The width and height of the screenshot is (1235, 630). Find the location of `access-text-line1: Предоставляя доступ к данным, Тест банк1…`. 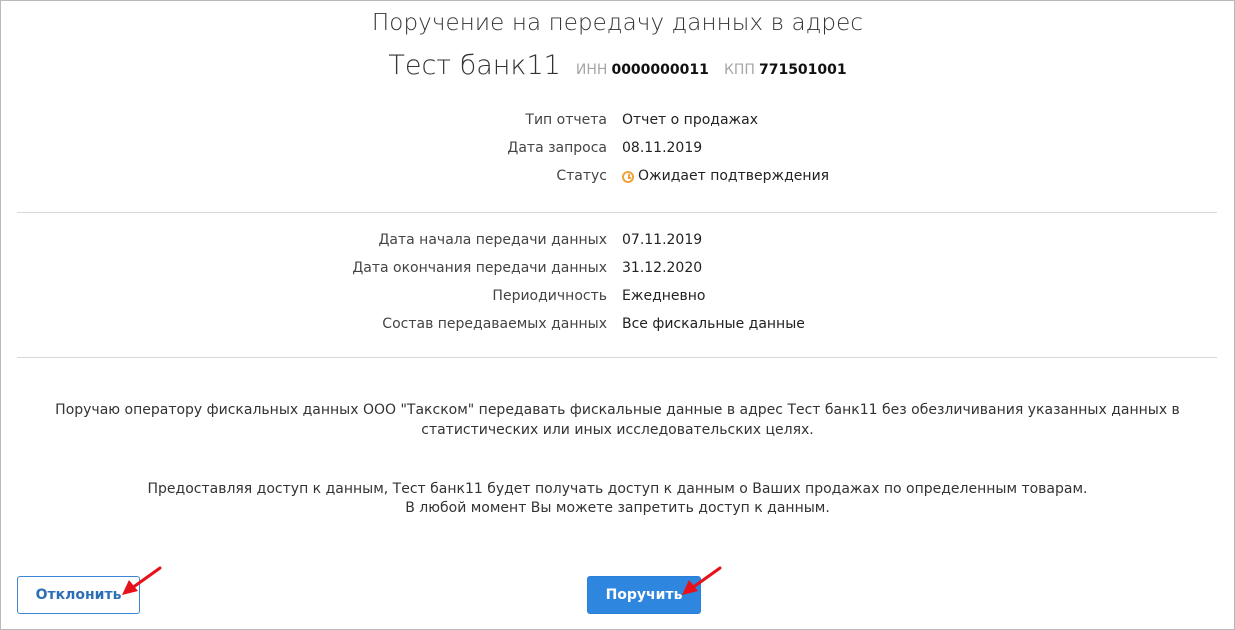

access-text-line1: Предоставляя доступ к данным, Тест банк1… is located at coordinates (617, 489).